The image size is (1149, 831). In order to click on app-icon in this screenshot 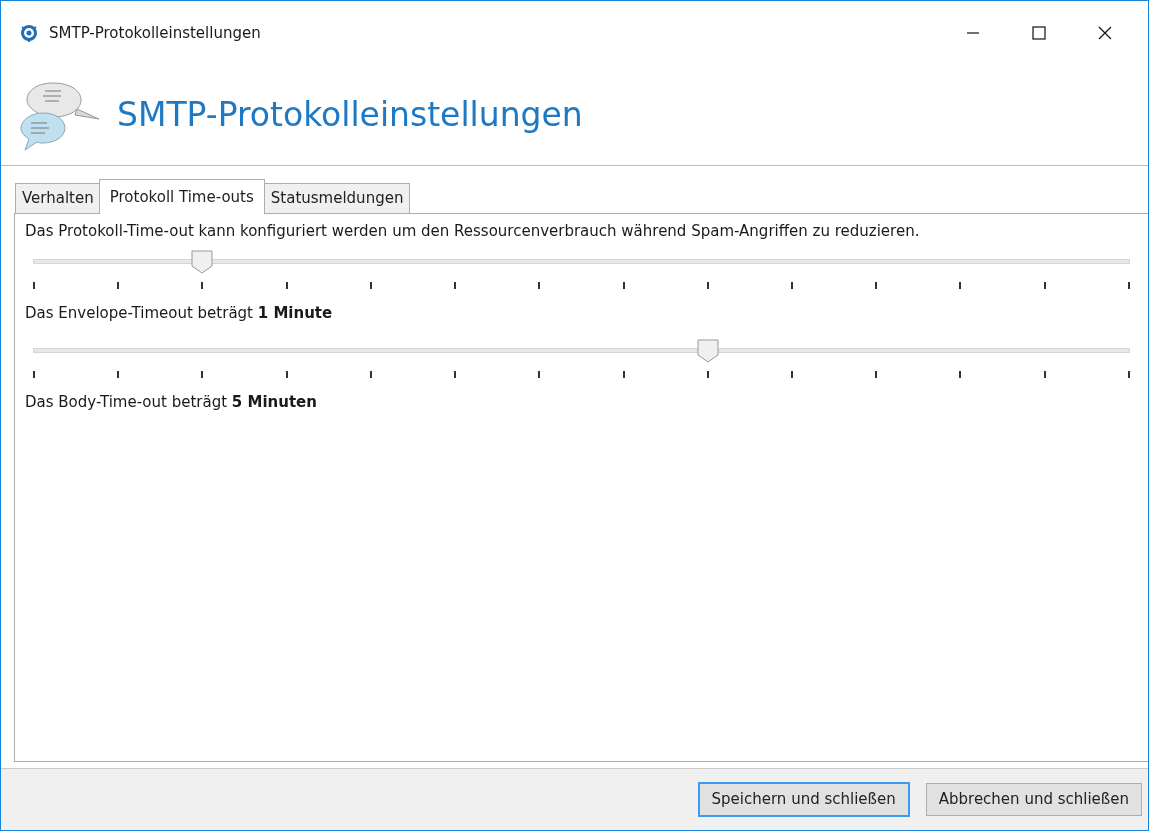, I will do `click(29, 33)`.